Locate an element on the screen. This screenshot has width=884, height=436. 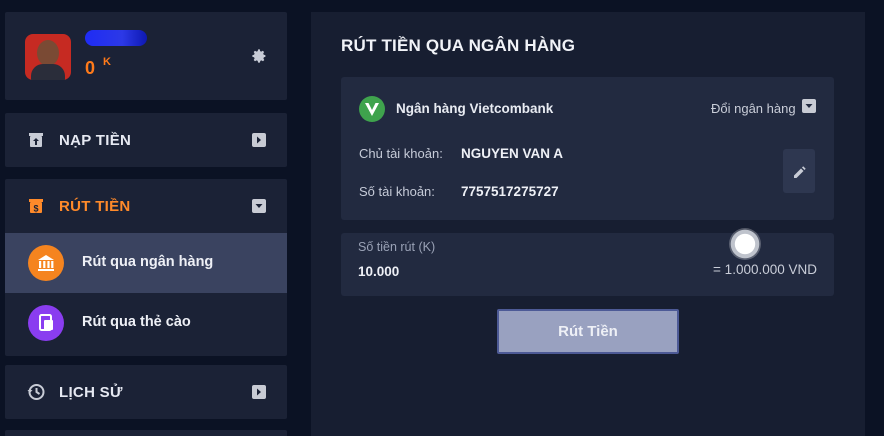
withdraw-icon: $ is located at coordinates (36, 206).